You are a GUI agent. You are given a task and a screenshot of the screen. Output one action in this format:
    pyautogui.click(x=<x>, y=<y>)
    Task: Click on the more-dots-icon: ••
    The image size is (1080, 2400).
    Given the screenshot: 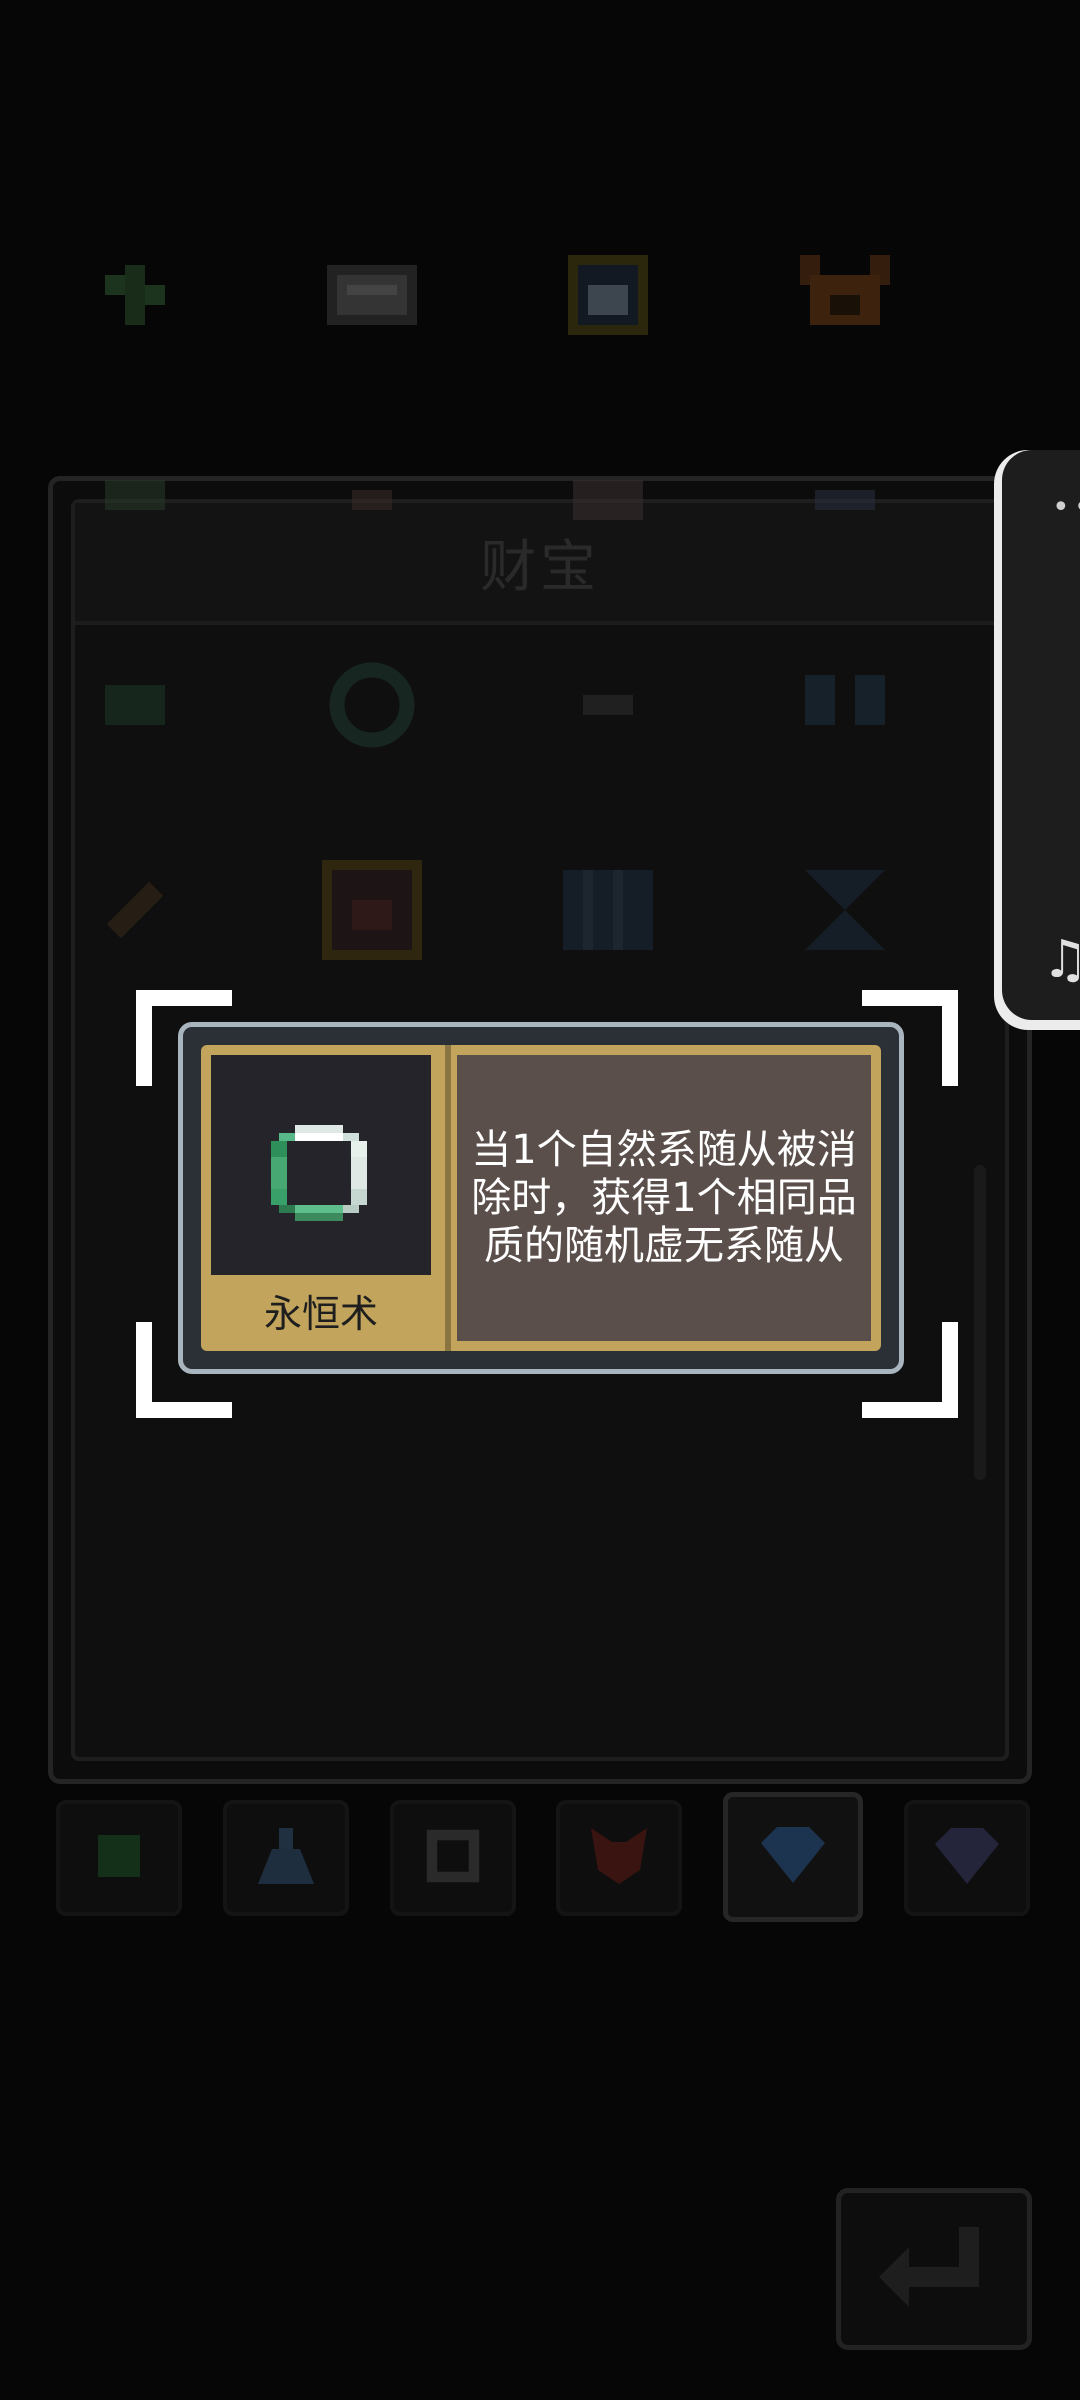 What is the action you would take?
    pyautogui.click(x=1066, y=507)
    